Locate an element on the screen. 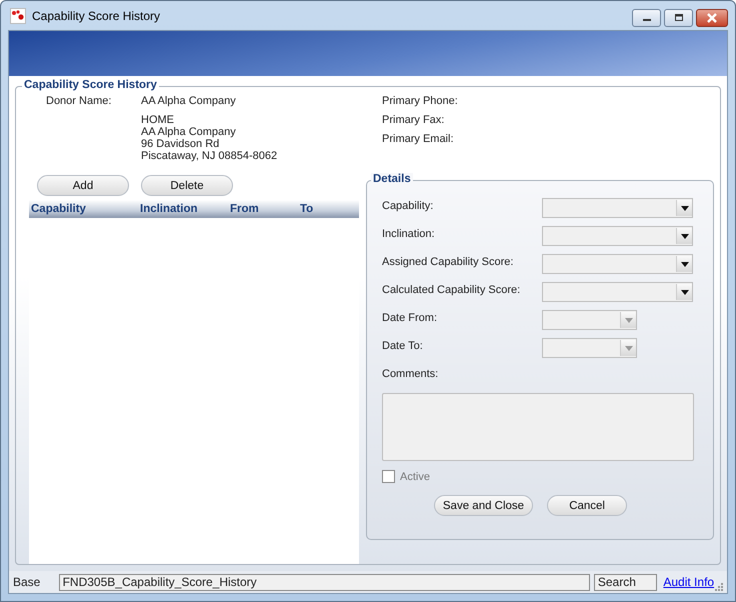  audit-info-link: Audit Info is located at coordinates (688, 582).